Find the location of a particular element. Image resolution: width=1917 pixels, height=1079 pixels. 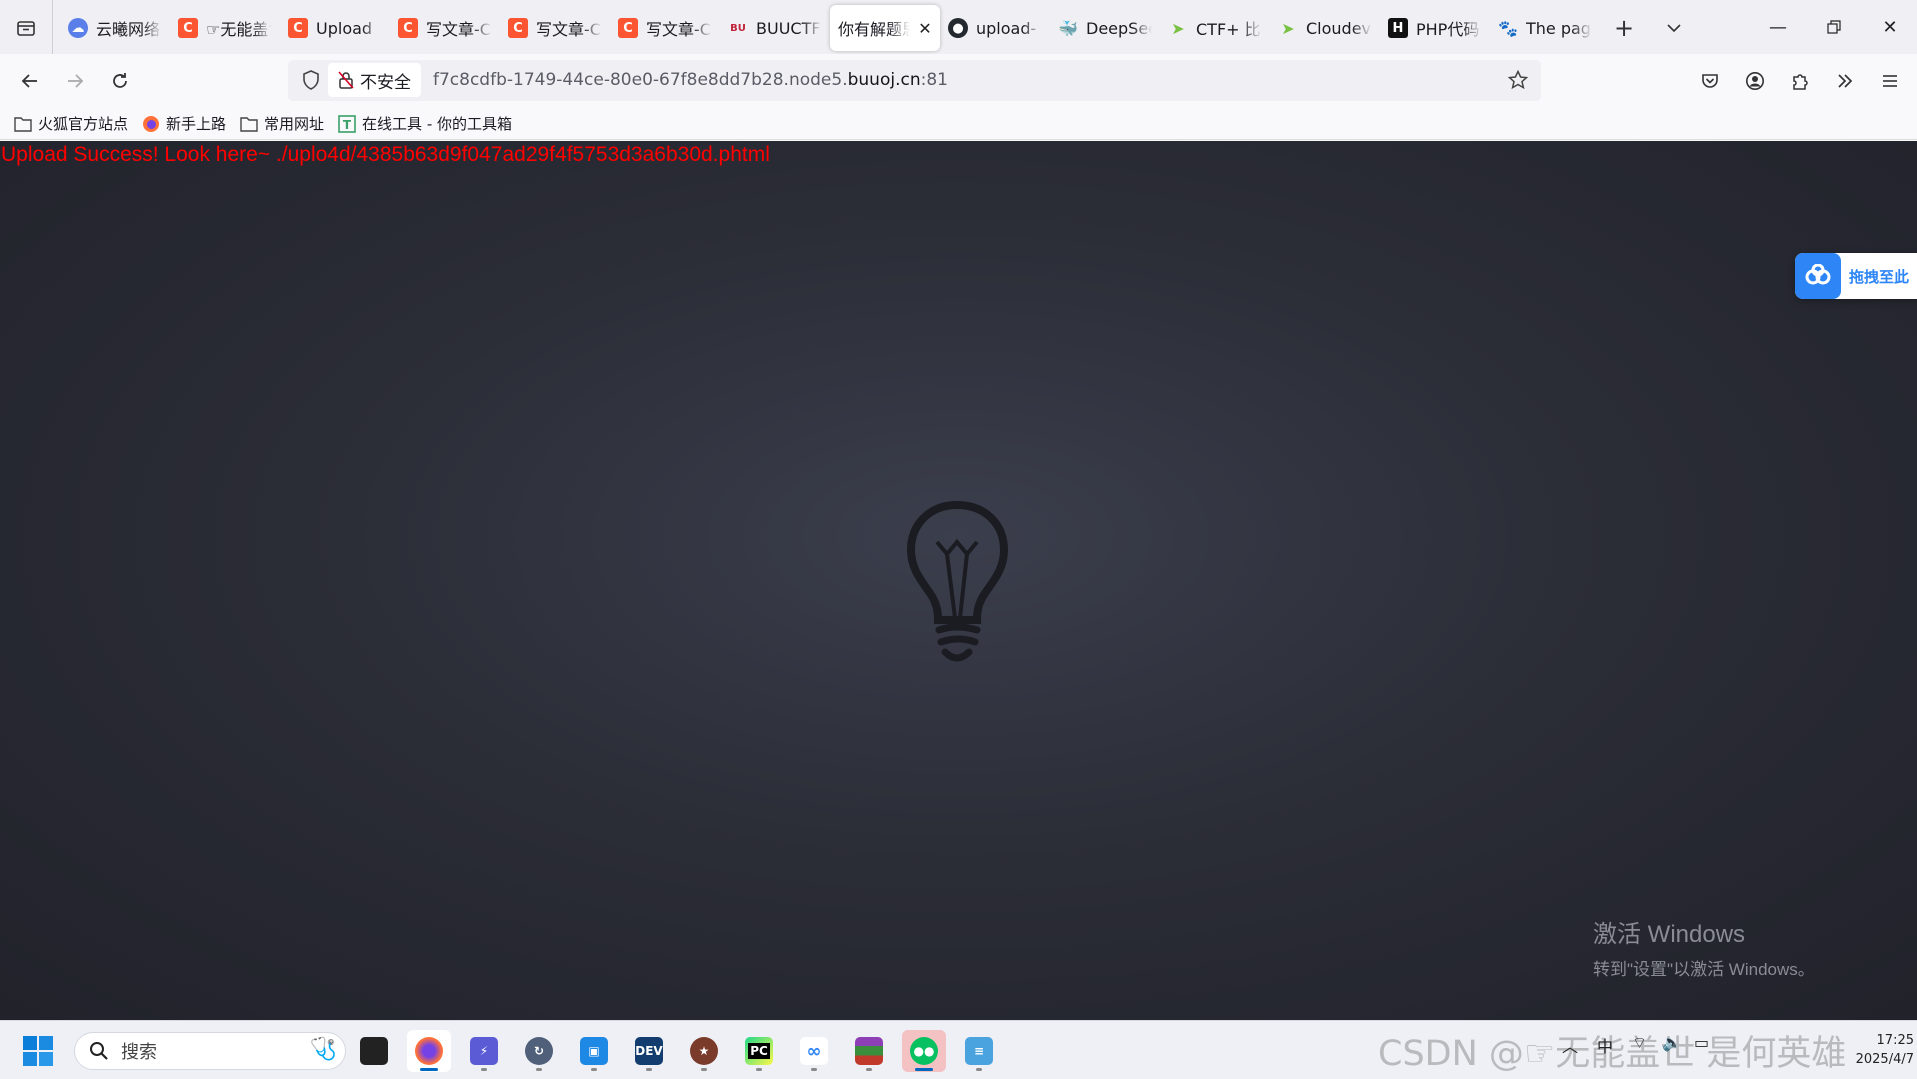

bookmark-online-tools: T 在线工具 - 你的工具箱 is located at coordinates (425, 123).